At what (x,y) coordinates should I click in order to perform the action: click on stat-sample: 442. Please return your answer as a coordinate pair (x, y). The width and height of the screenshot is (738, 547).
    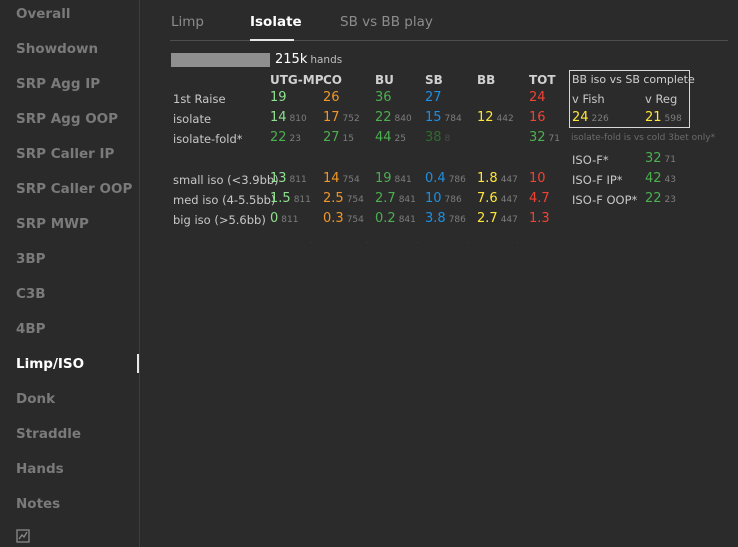
    Looking at the image, I should click on (505, 119).